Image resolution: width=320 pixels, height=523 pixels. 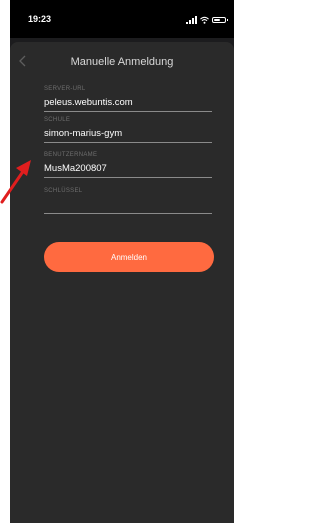 I want to click on server-url-field: SERVER-URL, so click(x=128, y=99).